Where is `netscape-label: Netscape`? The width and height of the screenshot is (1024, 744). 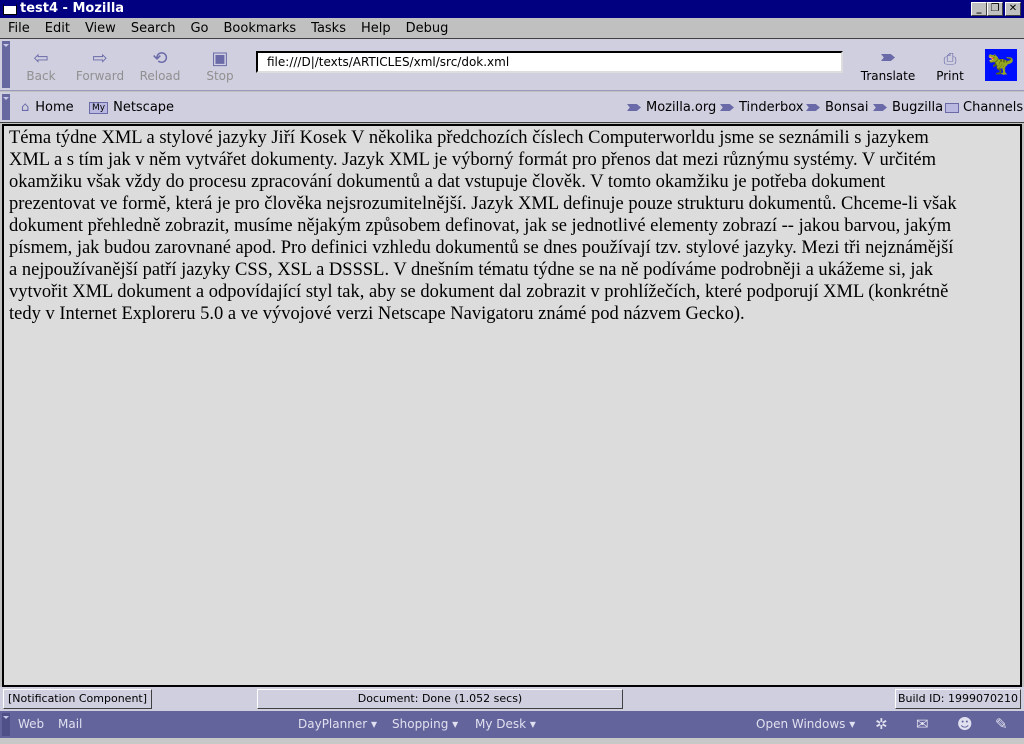
netscape-label: Netscape is located at coordinates (144, 107).